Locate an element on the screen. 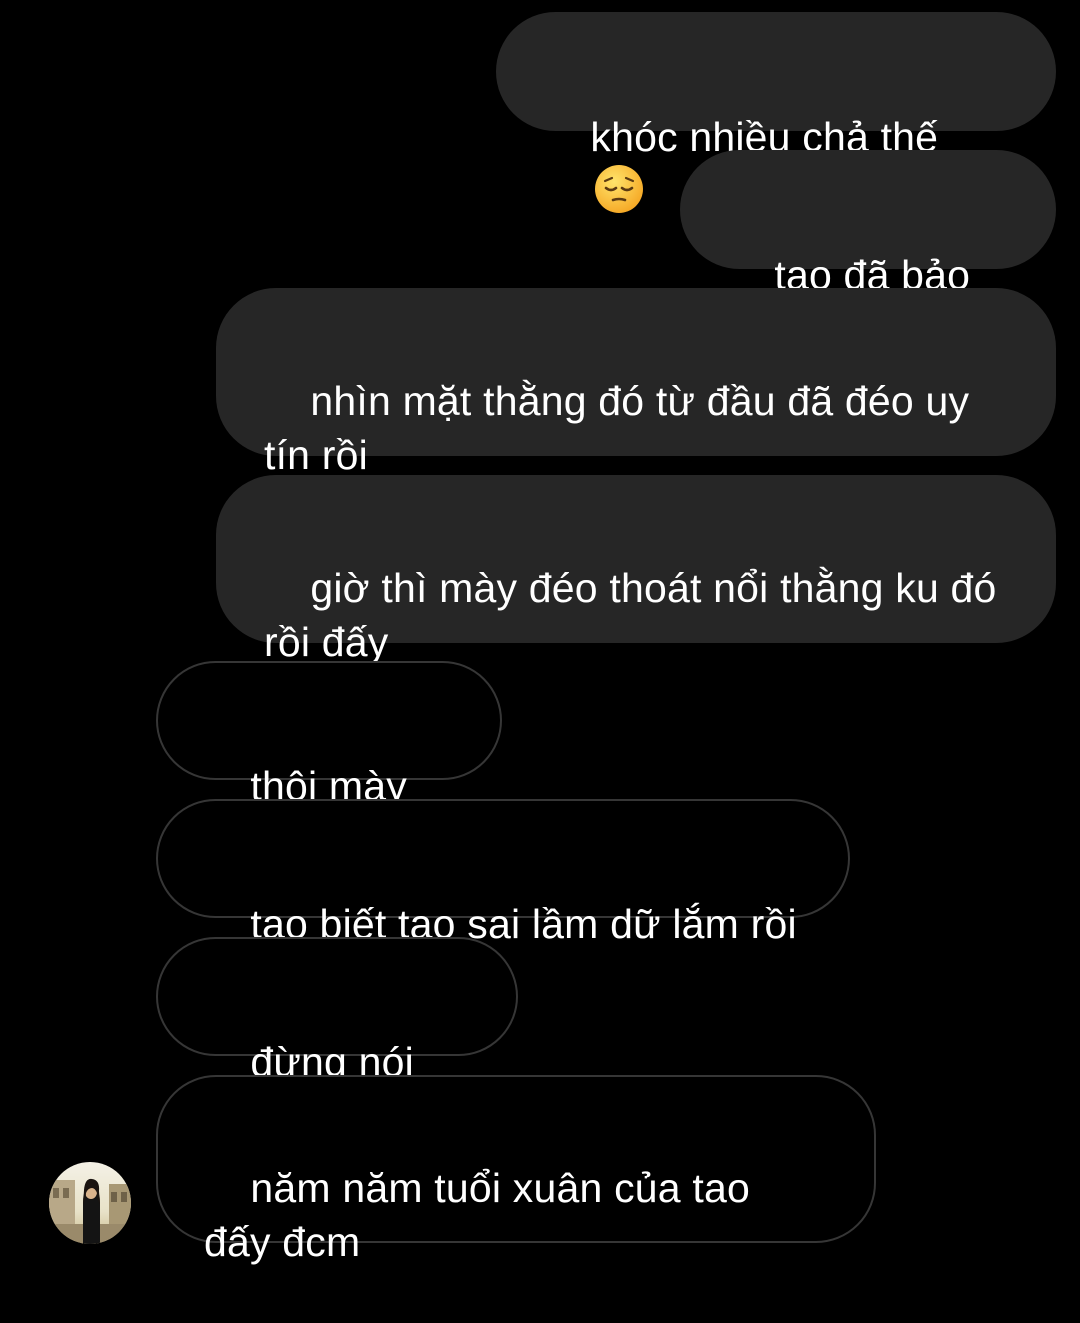  outgoing-message: tao đã bảo rồi is located at coordinates (868, 251).